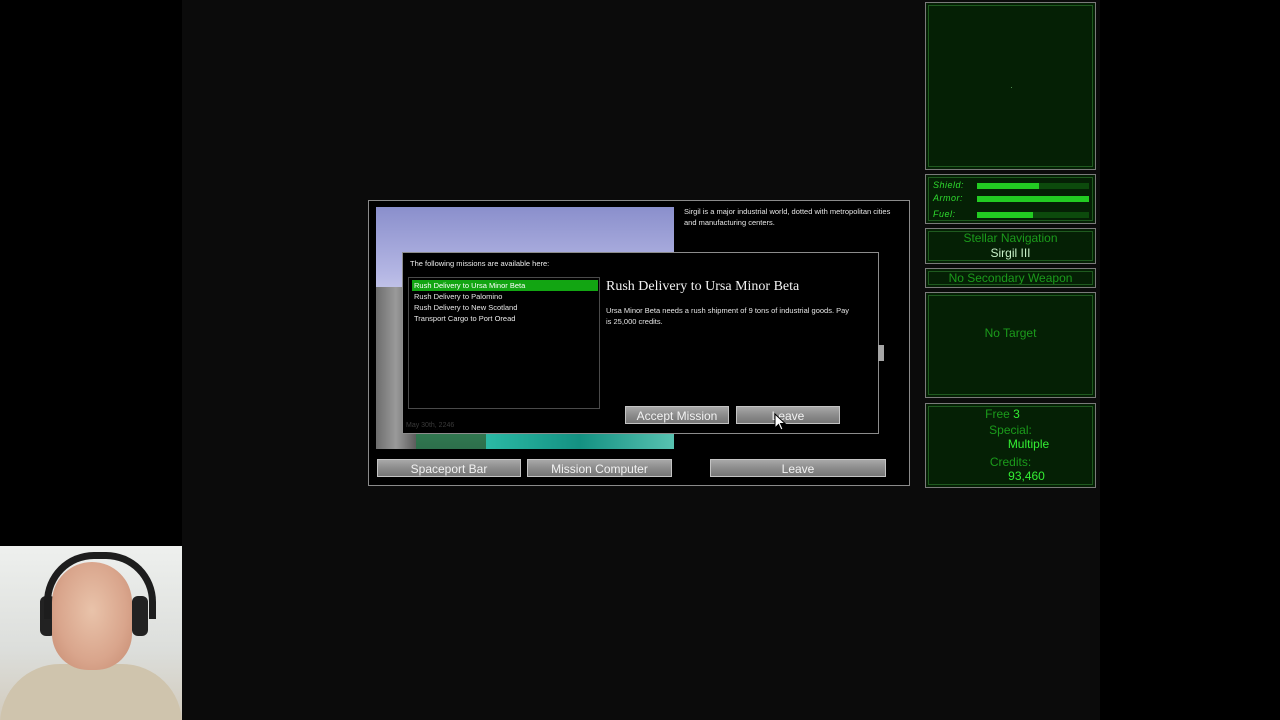  What do you see at coordinates (100, 585) in the screenshot?
I see `headphone-band` at bounding box center [100, 585].